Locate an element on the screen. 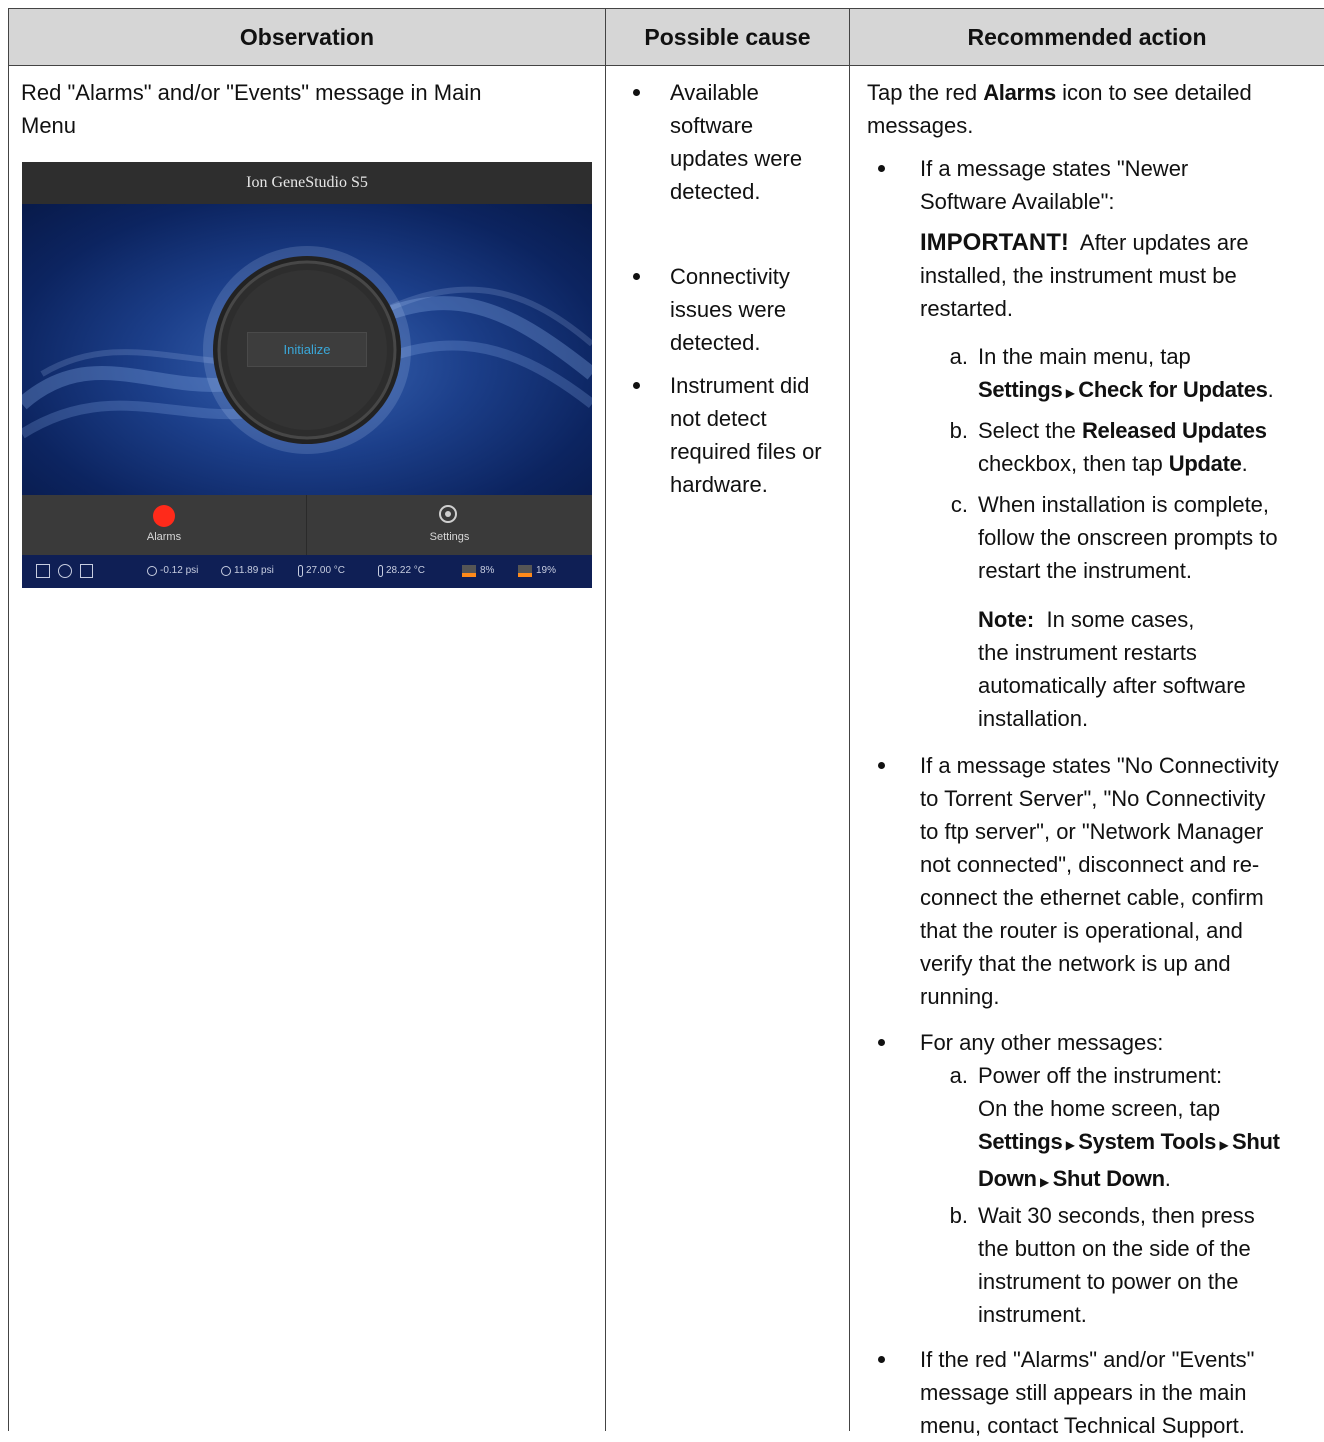 The width and height of the screenshot is (1324, 1442). text: checkbox, then tap is located at coordinates (1073, 463).